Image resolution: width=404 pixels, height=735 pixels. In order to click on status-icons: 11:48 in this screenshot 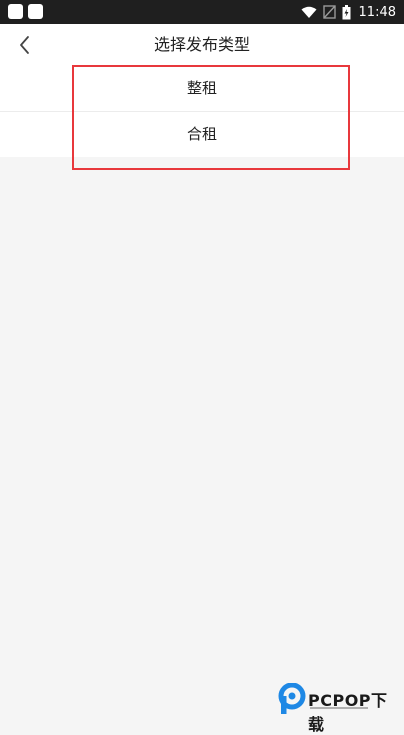, I will do `click(348, 12)`.